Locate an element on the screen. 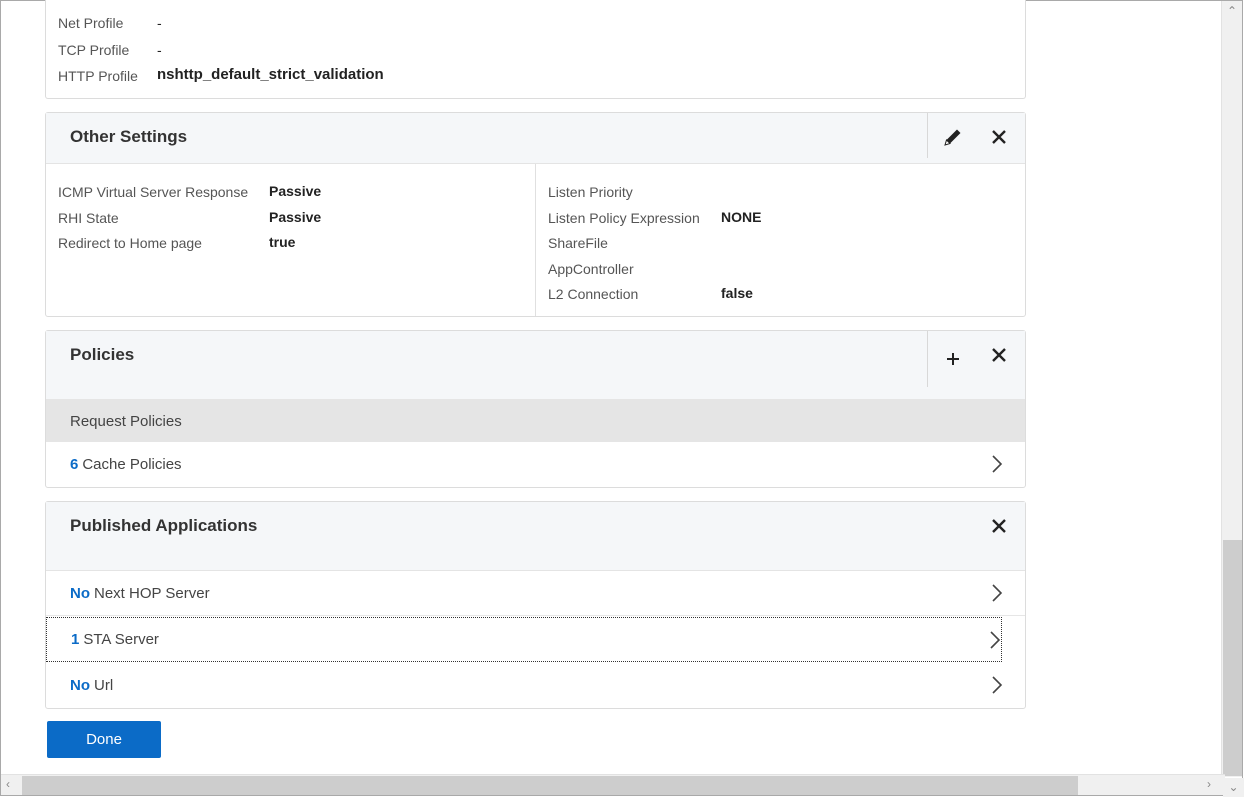 The width and height of the screenshot is (1245, 798). add-policy-button is located at coordinates (953, 359).